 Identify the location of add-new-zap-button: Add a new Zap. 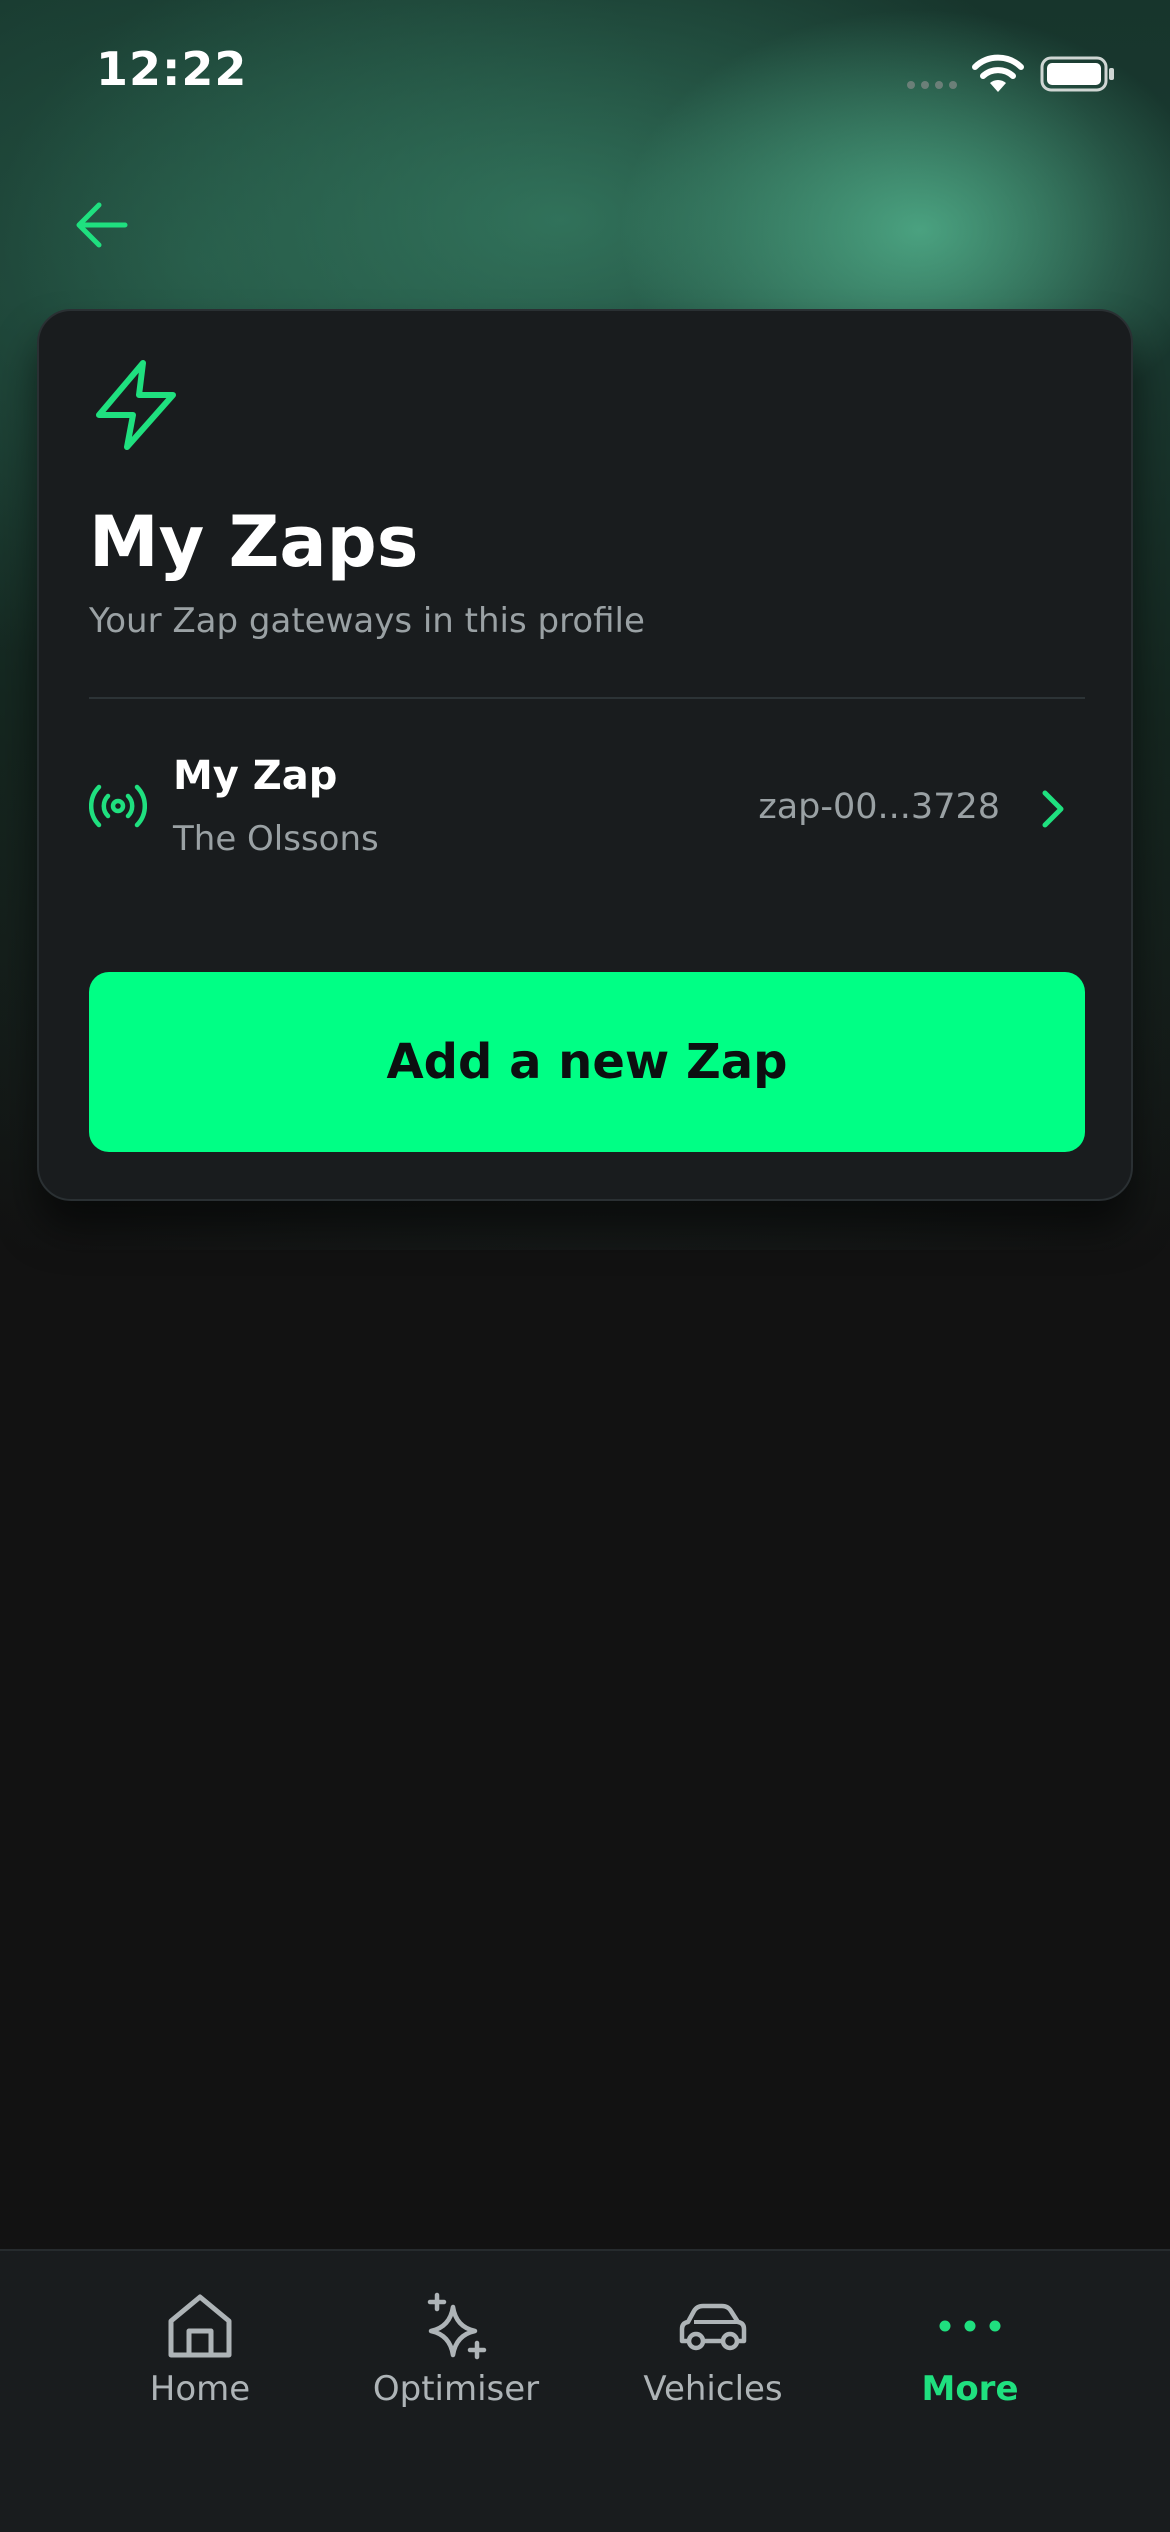
(587, 1062).